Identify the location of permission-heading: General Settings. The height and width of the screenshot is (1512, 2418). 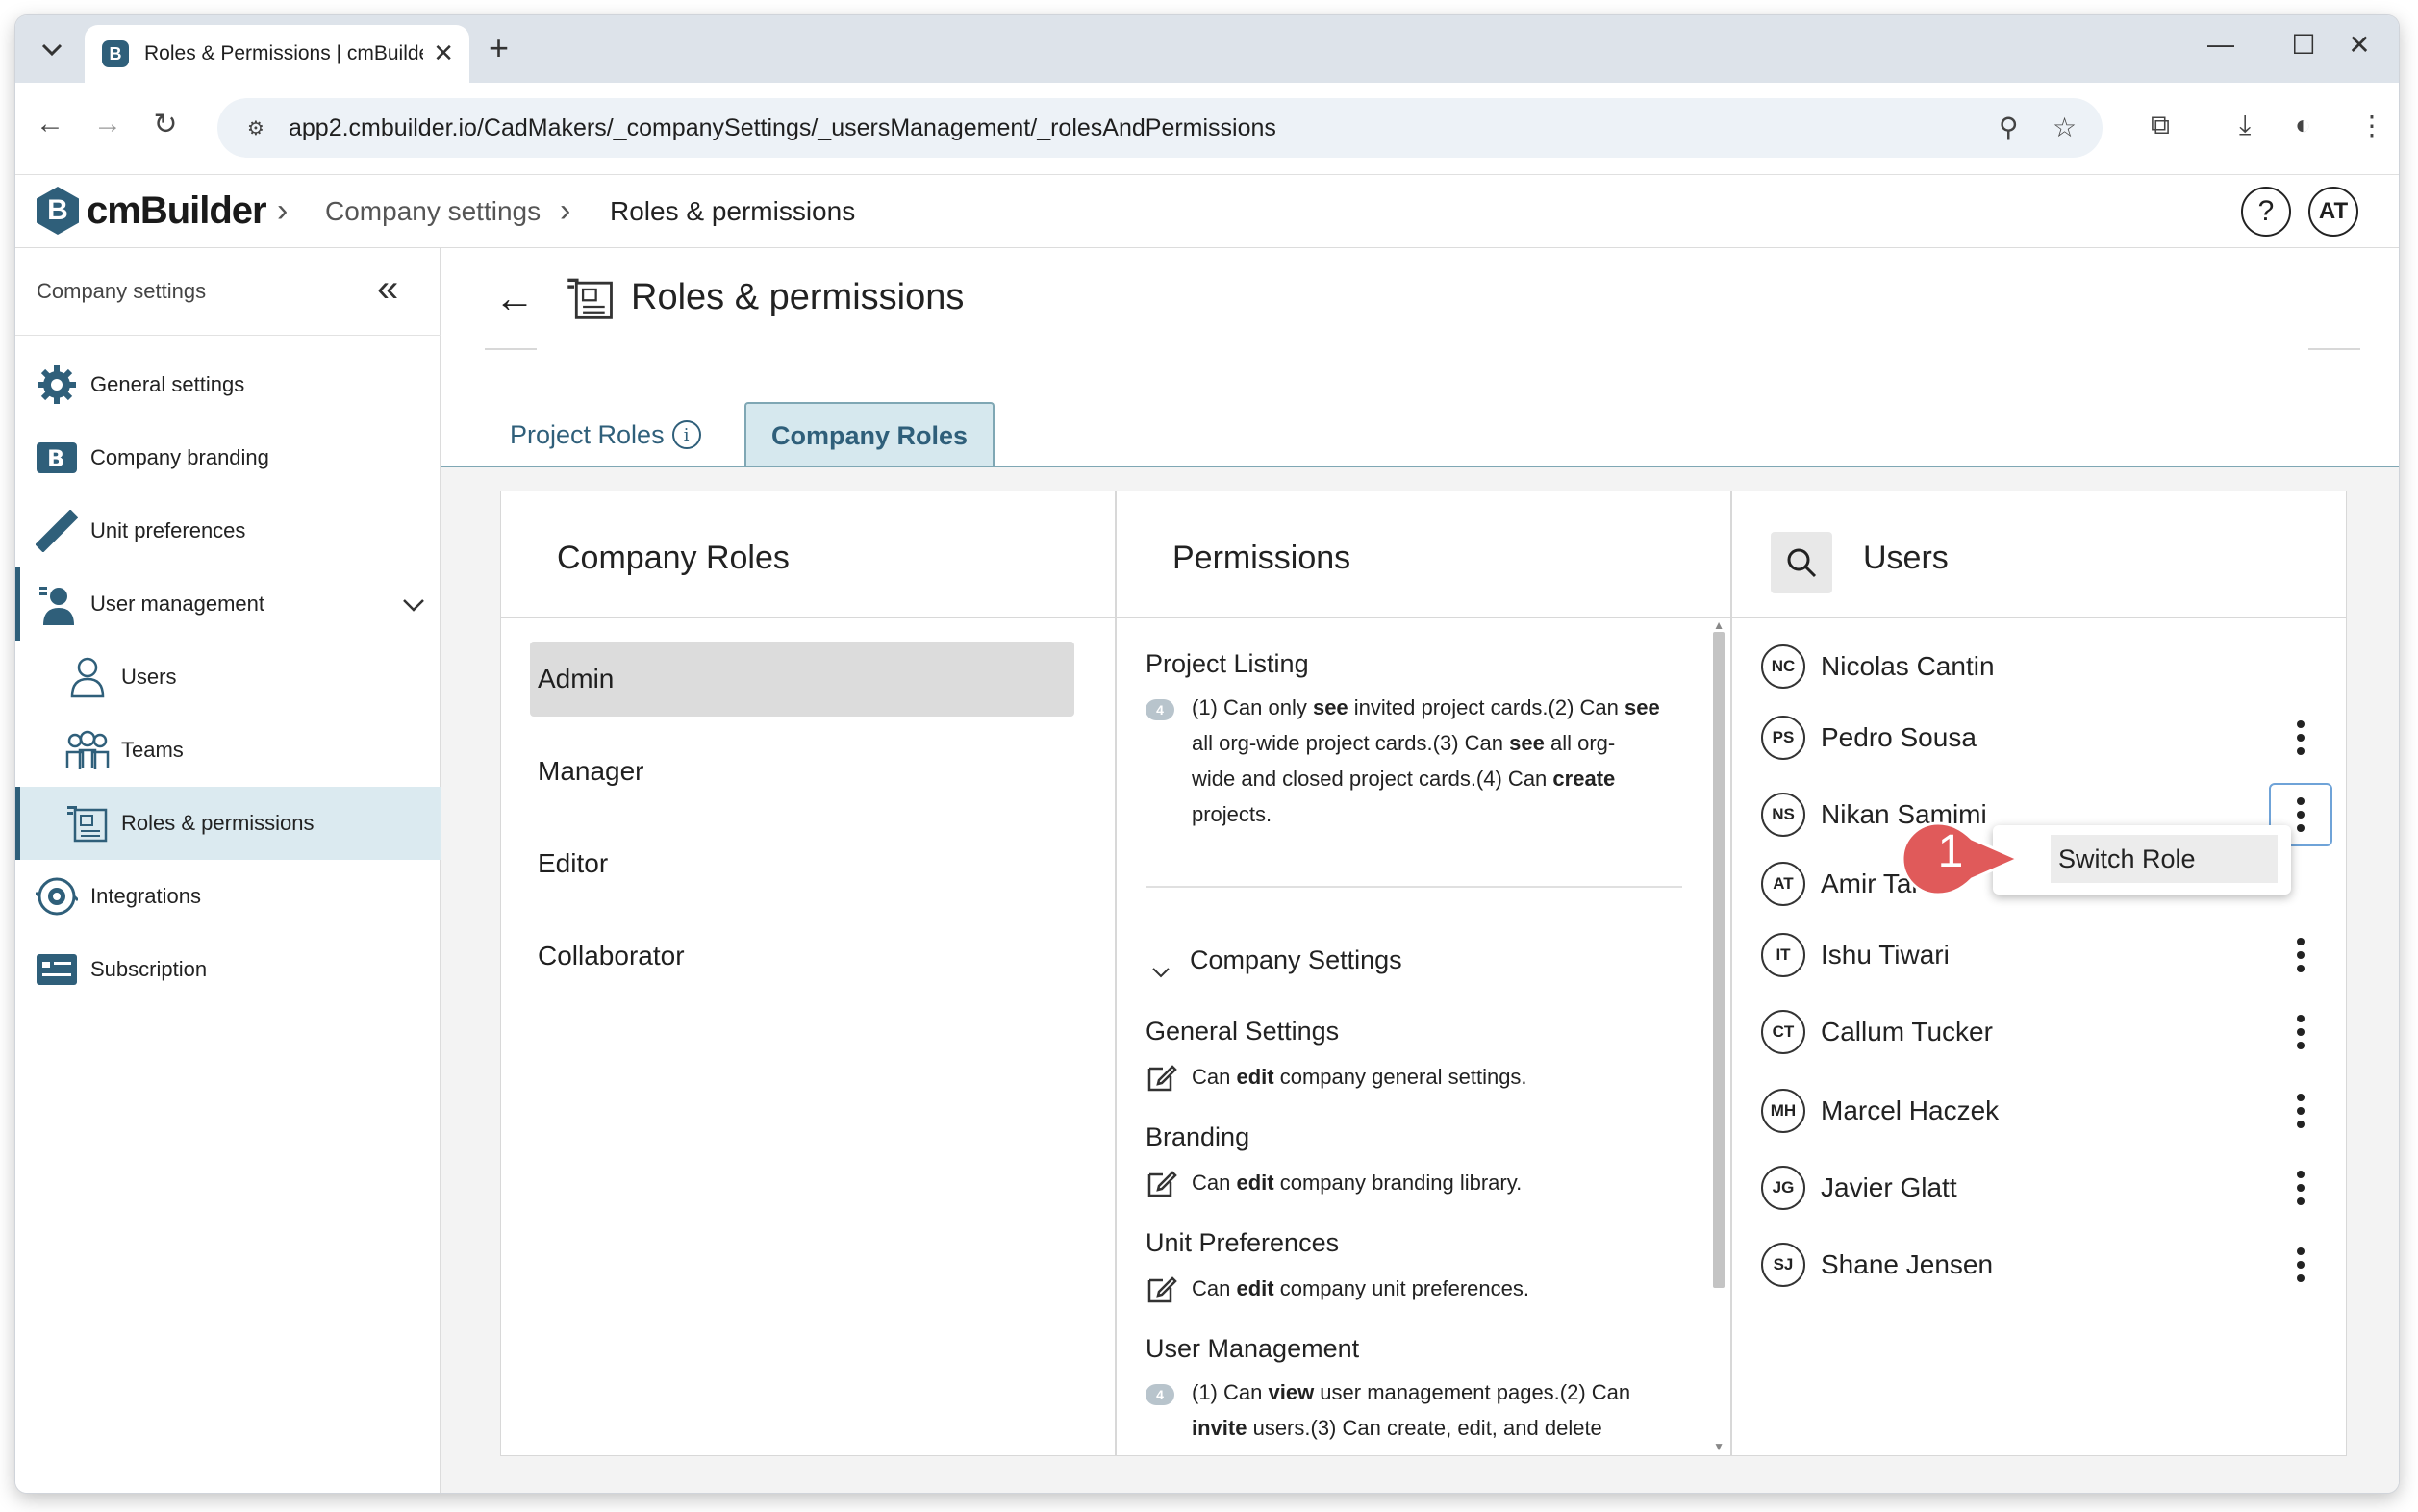
(1243, 1032).